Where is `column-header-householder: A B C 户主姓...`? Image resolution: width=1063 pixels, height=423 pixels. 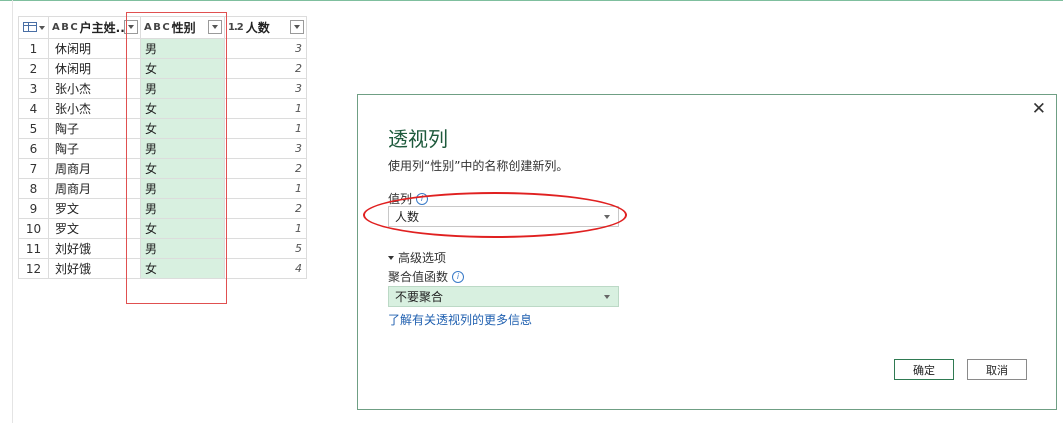
column-header-householder: A B C 户主姓... is located at coordinates (94, 27).